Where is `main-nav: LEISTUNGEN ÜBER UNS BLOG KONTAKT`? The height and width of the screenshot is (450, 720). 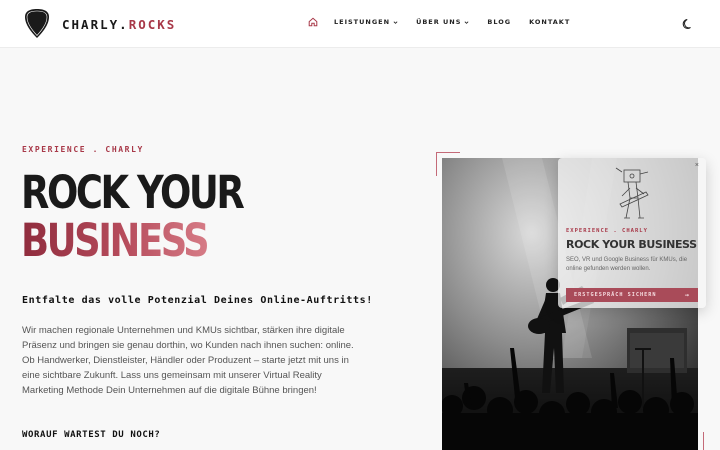 main-nav: LEISTUNGEN ÜBER UNS BLOG KONTAKT is located at coordinates (448, 22).